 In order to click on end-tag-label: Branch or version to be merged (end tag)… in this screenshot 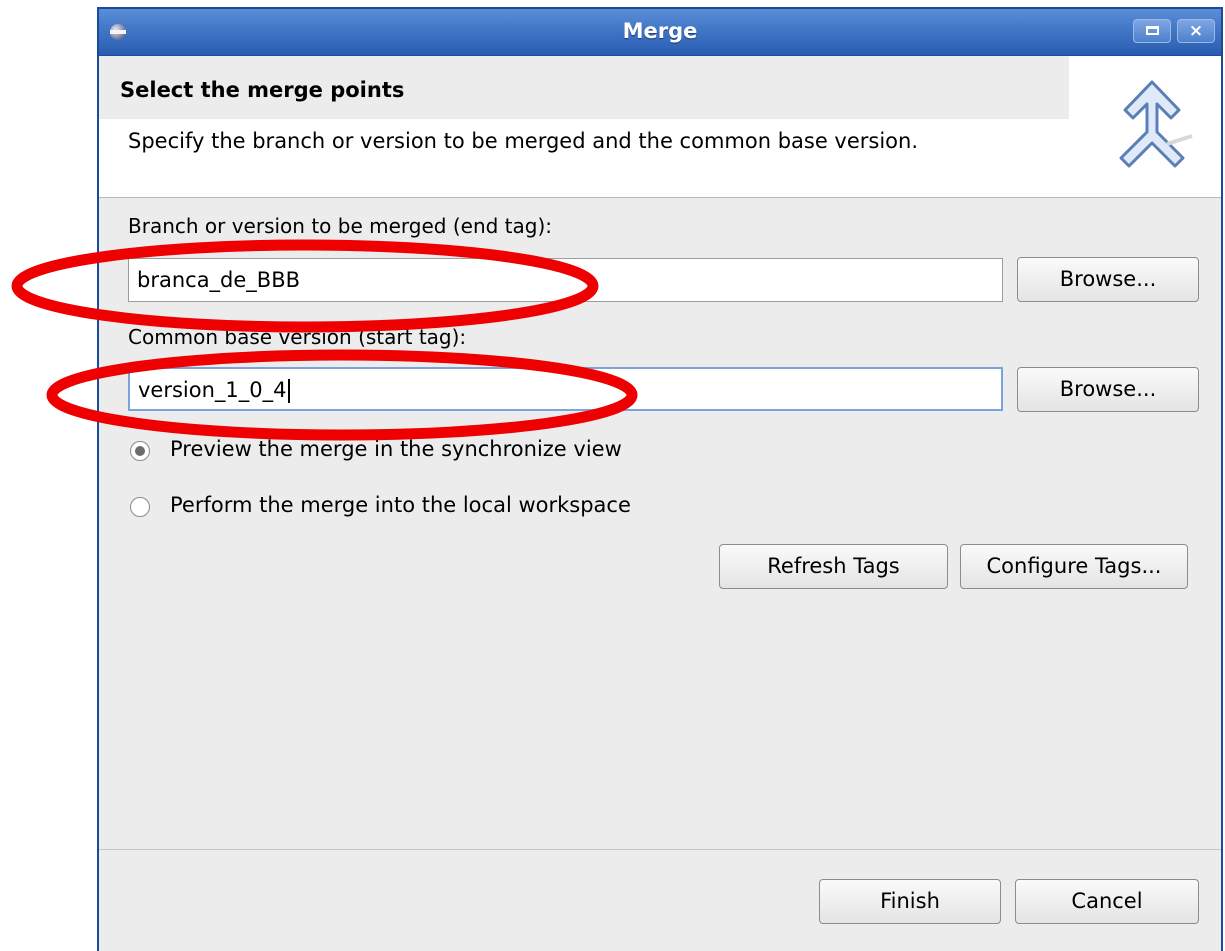, I will do `click(340, 226)`.